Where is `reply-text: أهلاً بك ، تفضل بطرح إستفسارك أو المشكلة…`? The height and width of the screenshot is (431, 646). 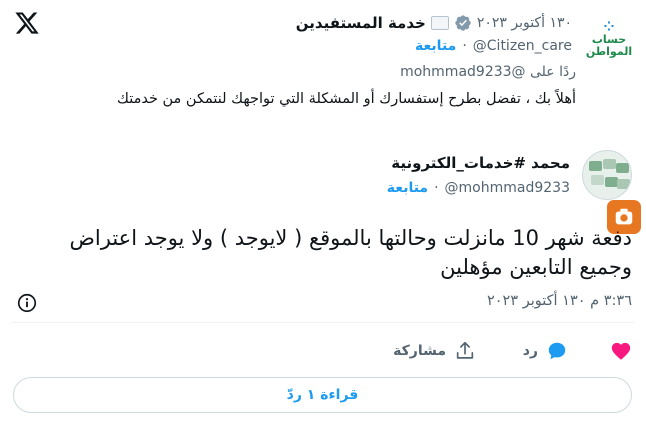 reply-text: أهلاً بك ، تفضل بطرح إستفسارك أو المشكلة… is located at coordinates (346, 99).